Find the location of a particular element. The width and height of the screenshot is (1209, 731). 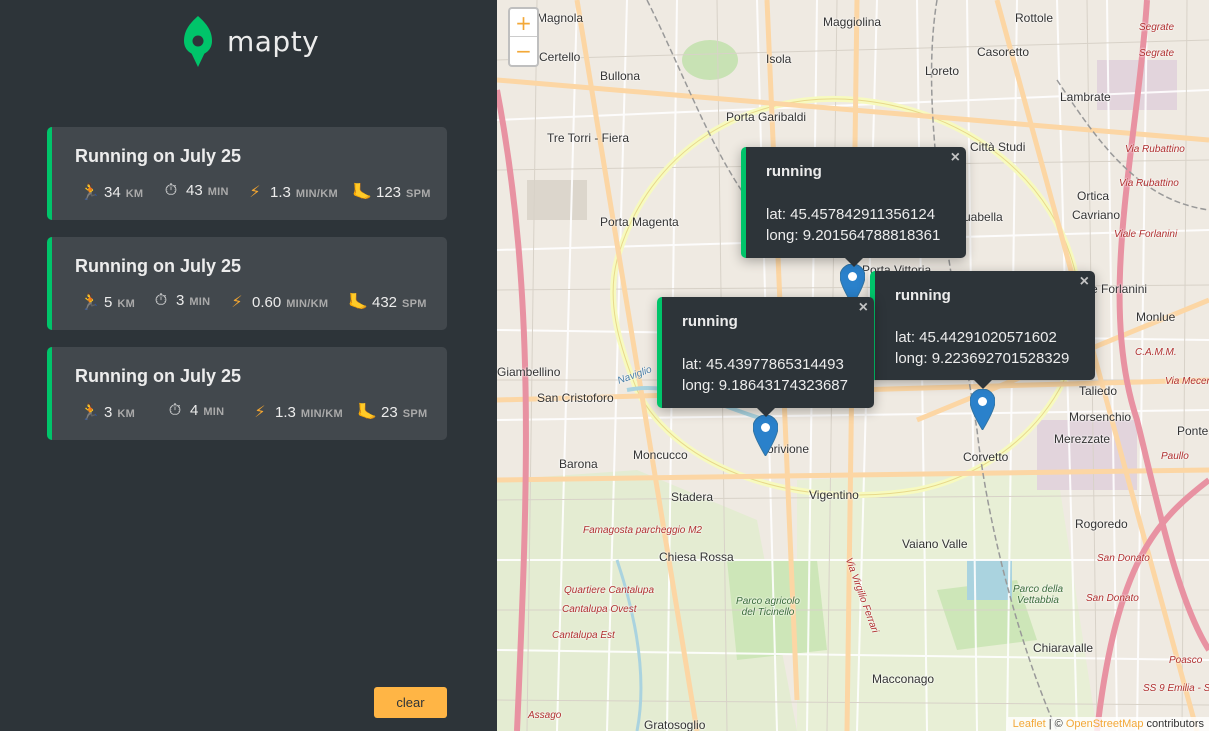

map-label: Gratosoglio is located at coordinates (675, 724).